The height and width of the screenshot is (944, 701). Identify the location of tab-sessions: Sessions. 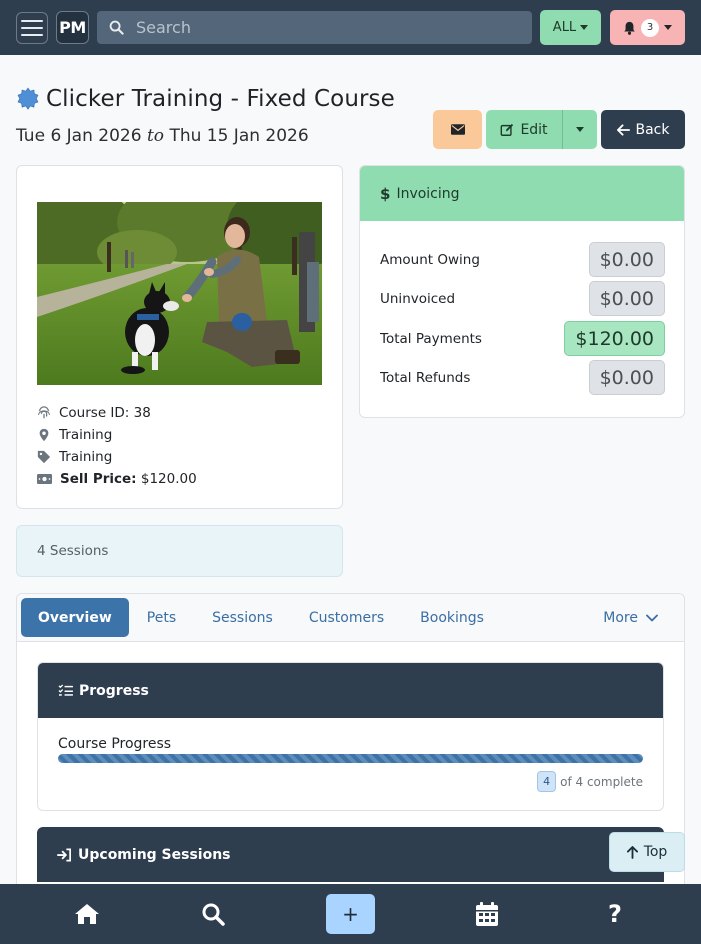
(242, 617).